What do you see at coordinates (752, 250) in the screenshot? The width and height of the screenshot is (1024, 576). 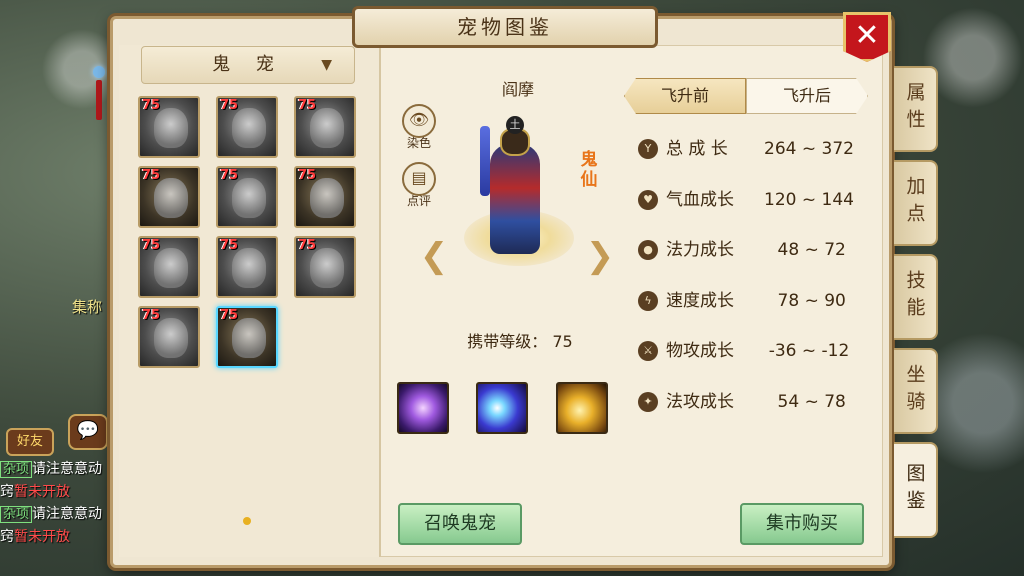 I see `stat-row: ● 法力成长 48 ~ 72` at bounding box center [752, 250].